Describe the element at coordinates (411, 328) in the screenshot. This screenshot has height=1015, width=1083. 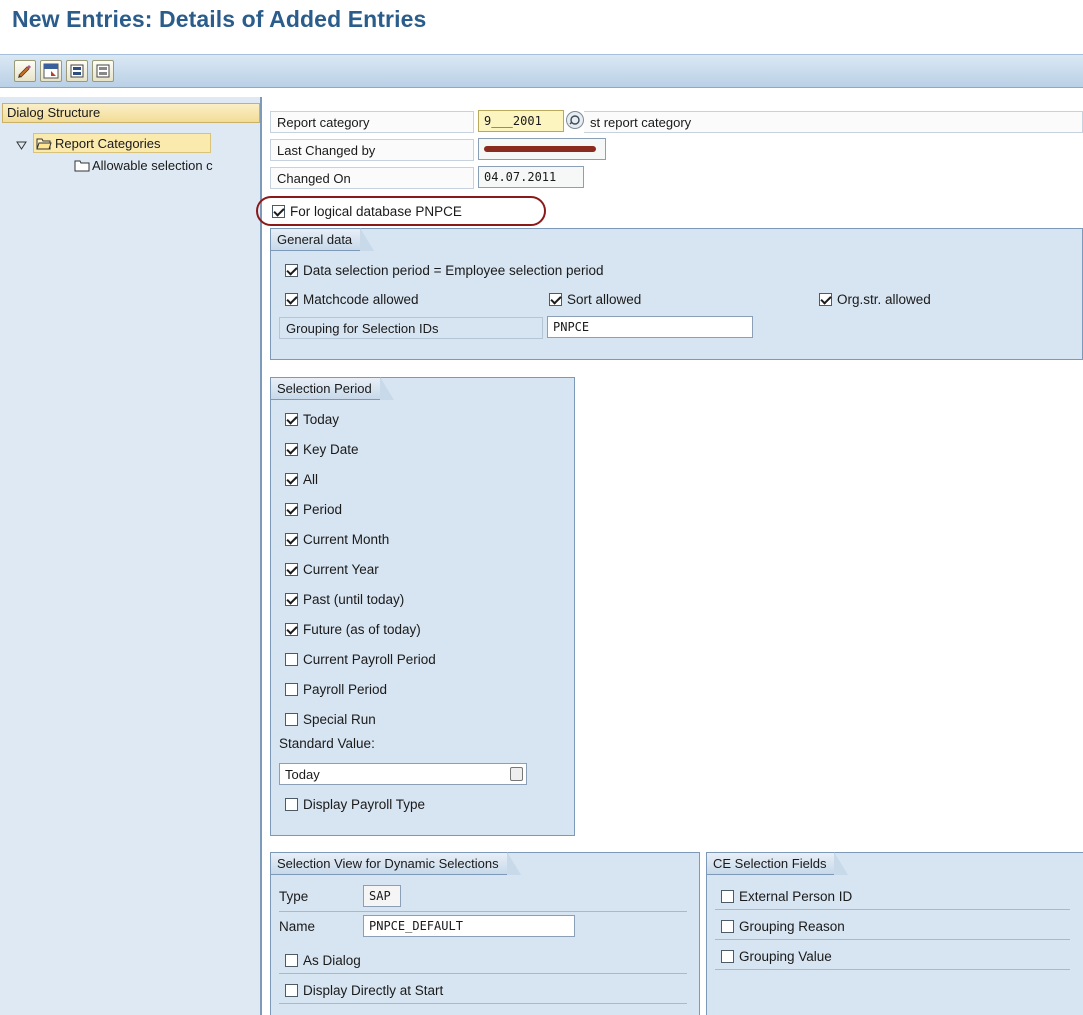
I see `grouping-selection-ids-label: Grouping for Selection IDs` at that location.